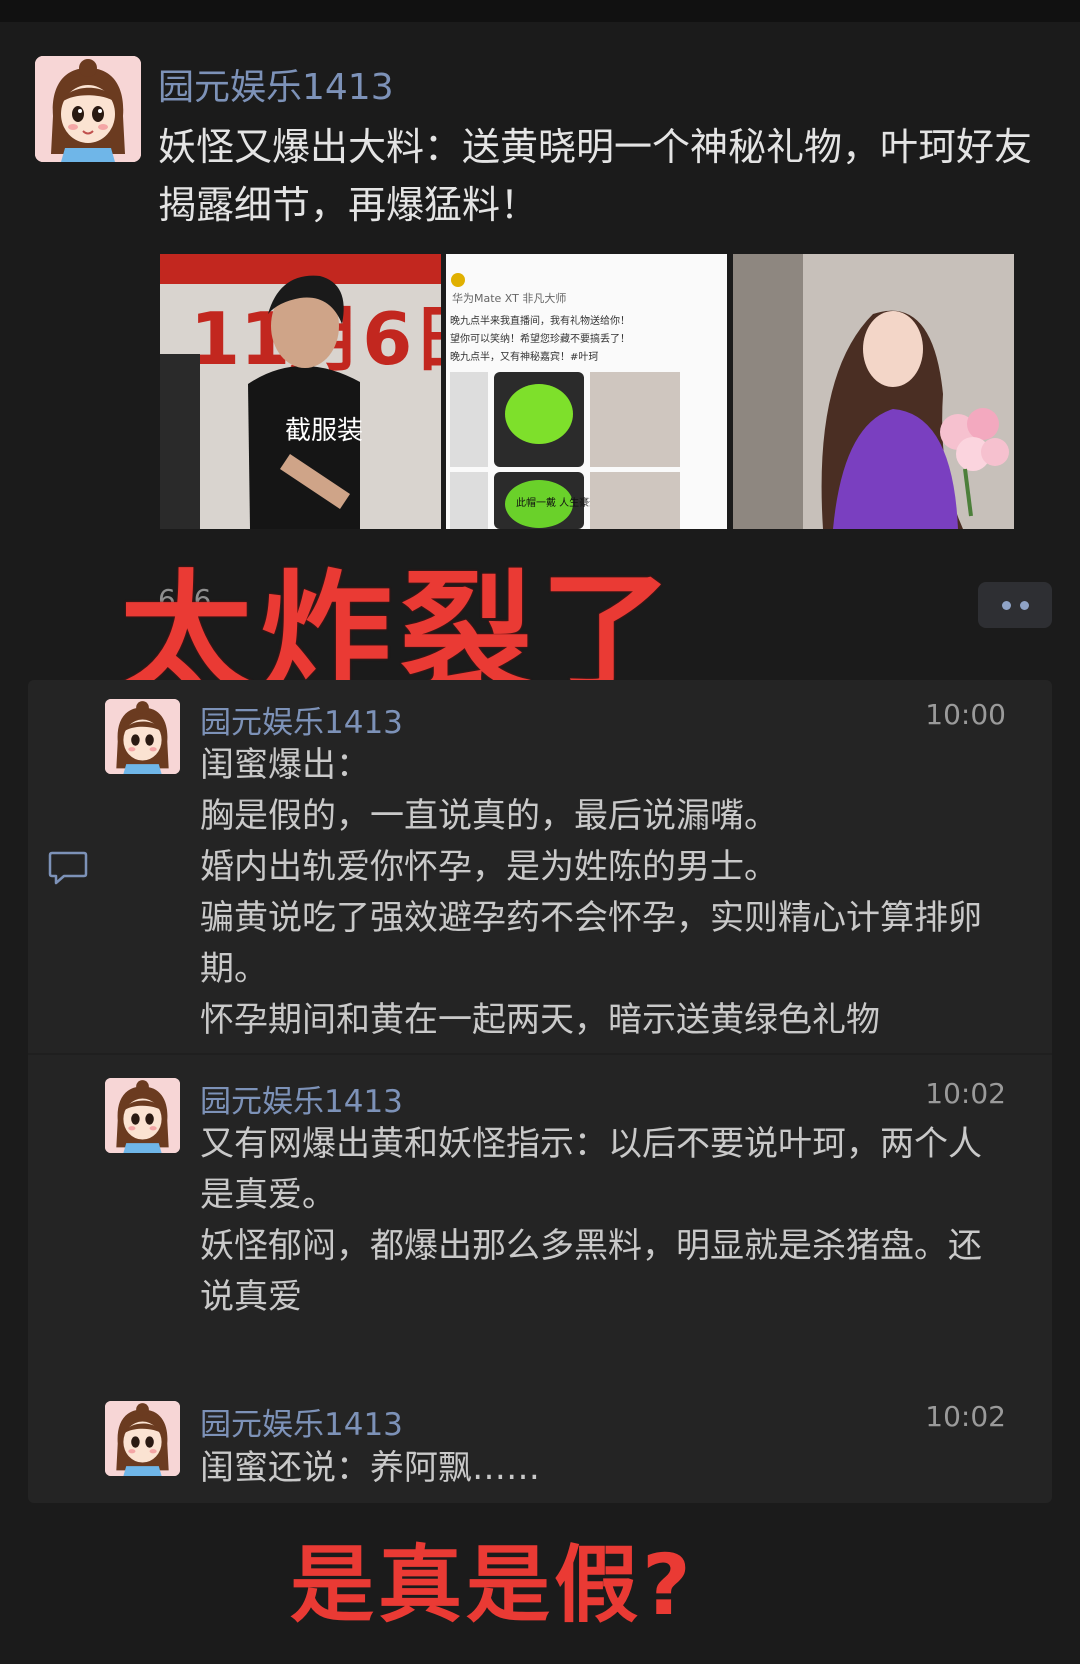 Image resolution: width=1080 pixels, height=1664 pixels. What do you see at coordinates (524, 356) in the screenshot?
I see `photo-2-line-3: 晚九点半，又有神秘嘉宾！#叶珂` at bounding box center [524, 356].